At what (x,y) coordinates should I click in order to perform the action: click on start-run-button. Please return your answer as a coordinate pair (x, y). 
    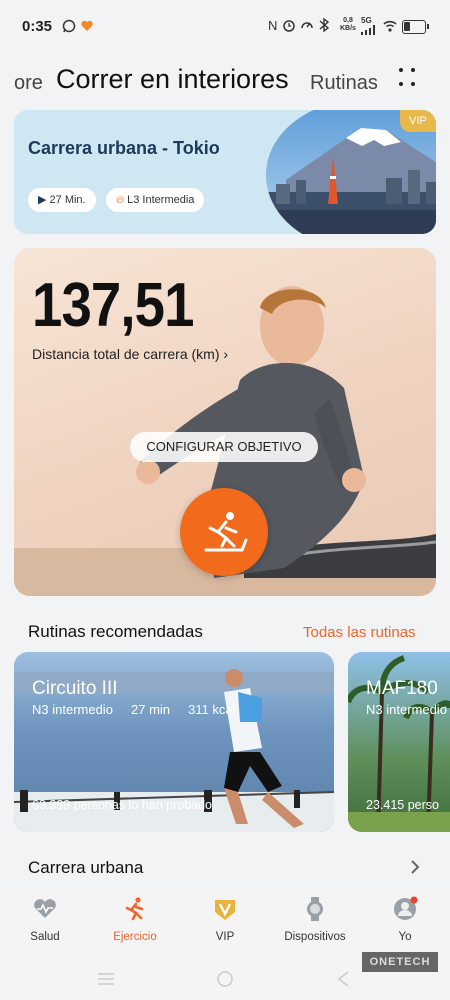
    Looking at the image, I should click on (224, 532).